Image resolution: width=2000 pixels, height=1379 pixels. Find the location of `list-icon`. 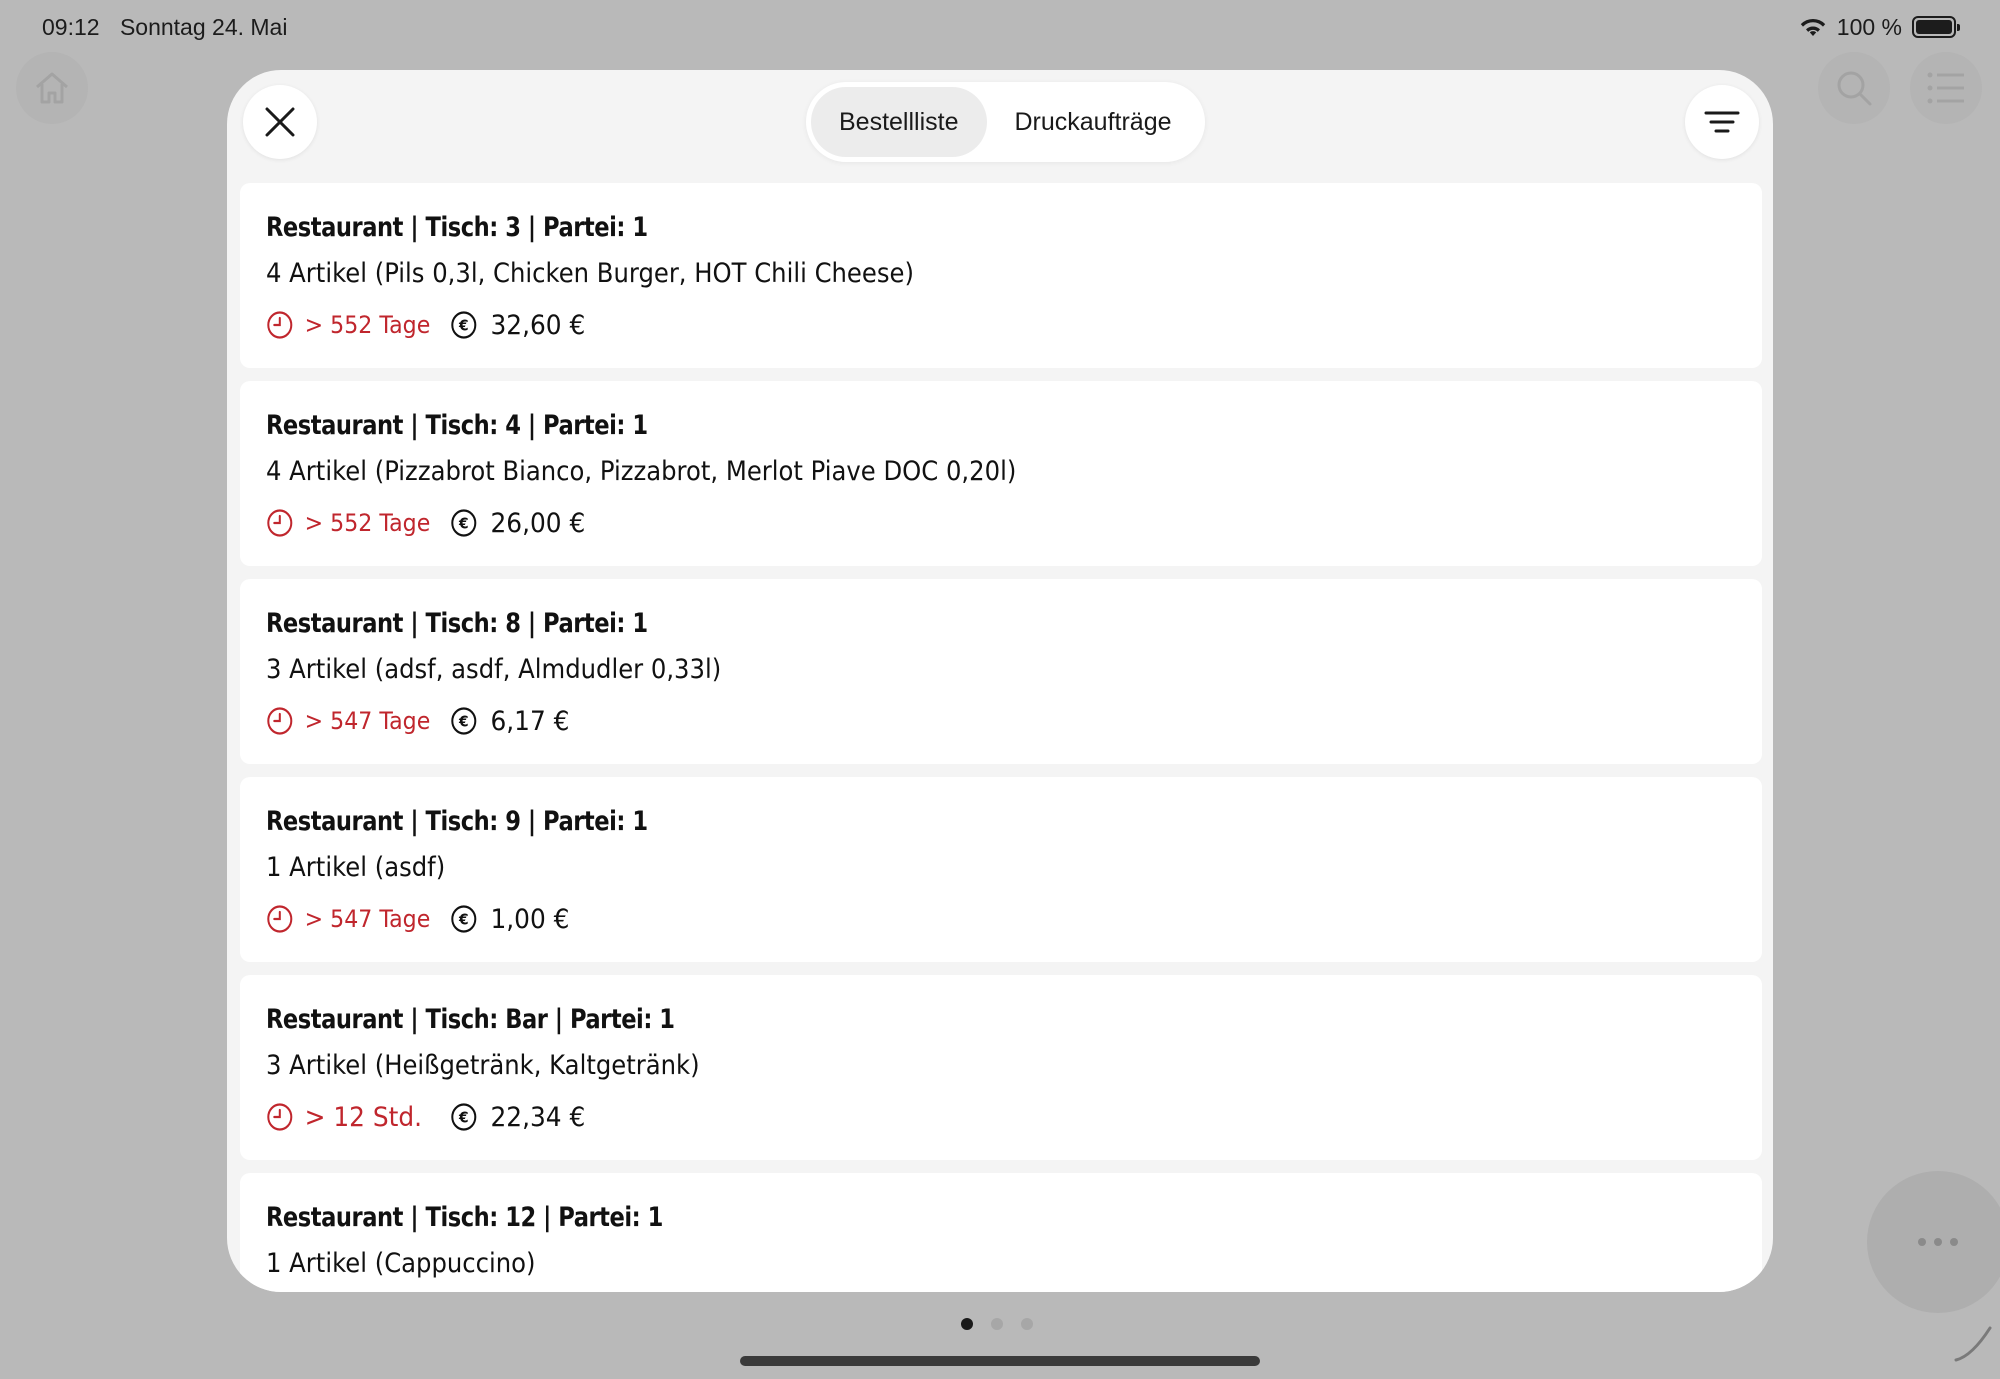

list-icon is located at coordinates (1945, 88).